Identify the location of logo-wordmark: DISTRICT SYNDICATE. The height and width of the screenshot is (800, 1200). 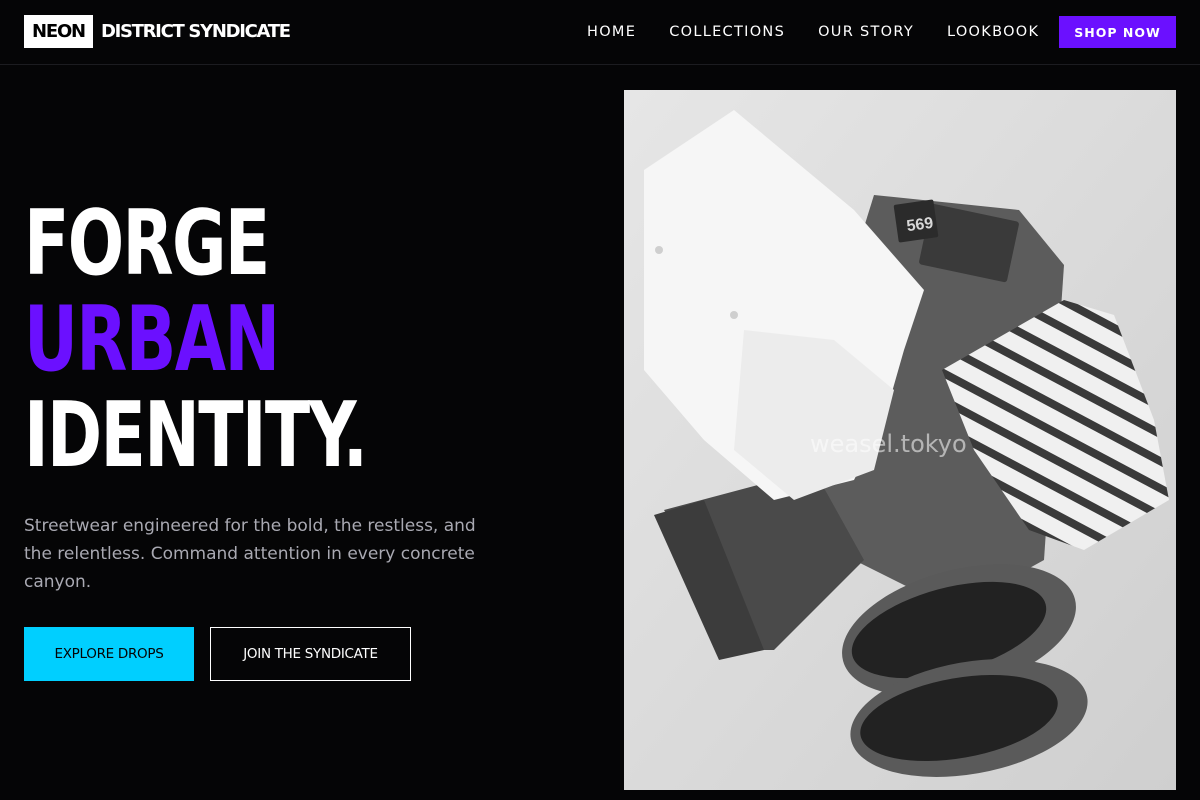
(195, 31).